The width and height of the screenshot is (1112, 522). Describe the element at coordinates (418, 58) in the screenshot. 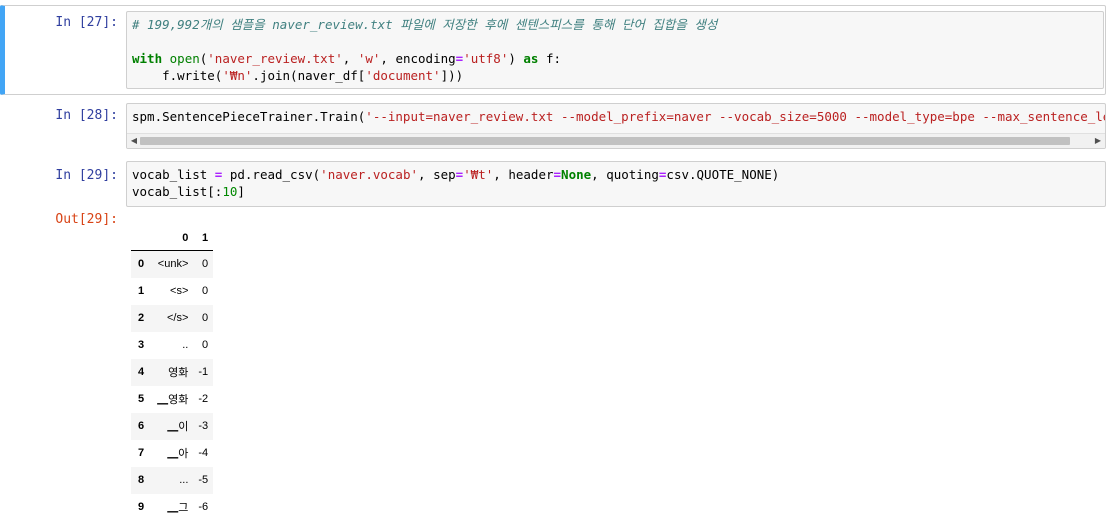

I see `code-token: , encoding` at that location.